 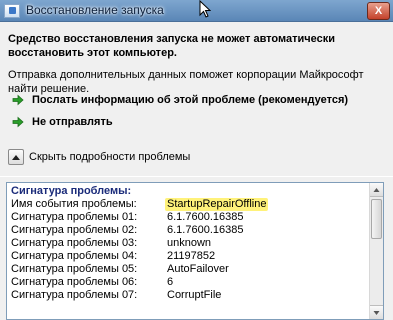 I want to click on title-bar: Восстановление запуска X, so click(x=196, y=11).